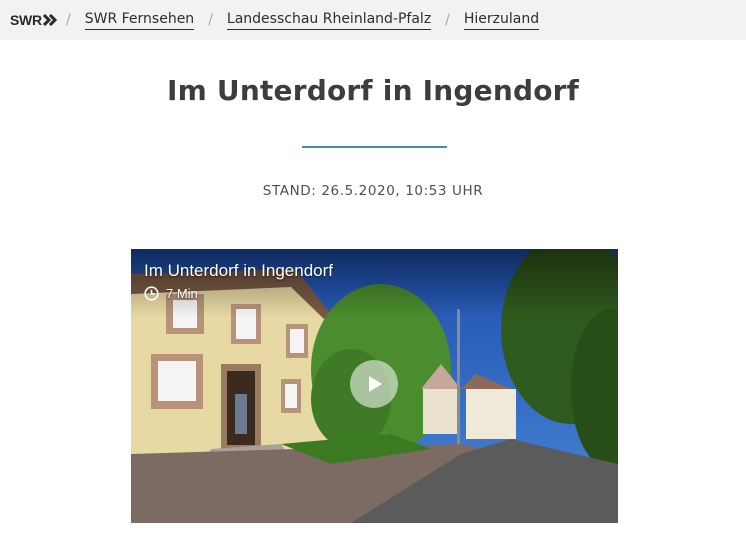 The height and width of the screenshot is (543, 746). Describe the element at coordinates (329, 20) in the screenshot. I see `breadcrumb-landesschau: Landesschau Rheinland-Pfalz` at that location.